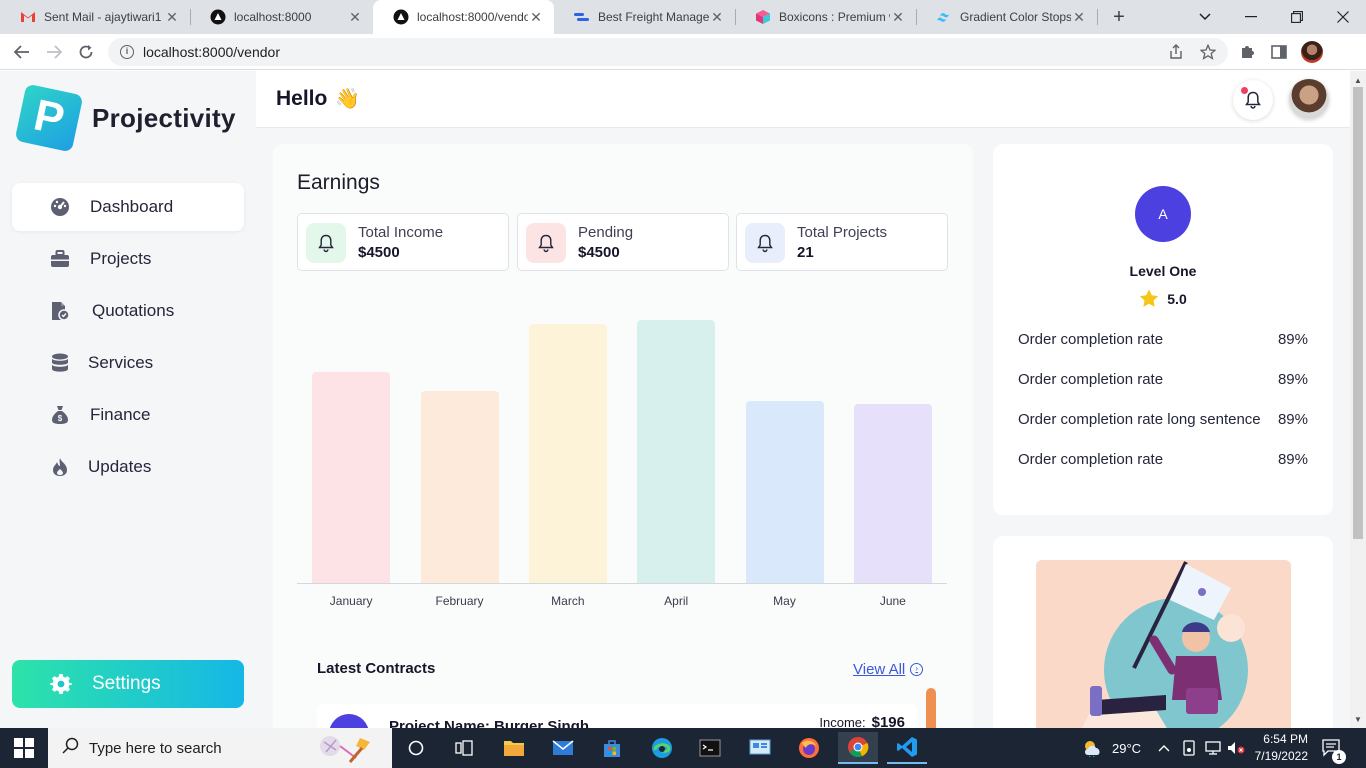  I want to click on volume-button, so click(1236, 748).